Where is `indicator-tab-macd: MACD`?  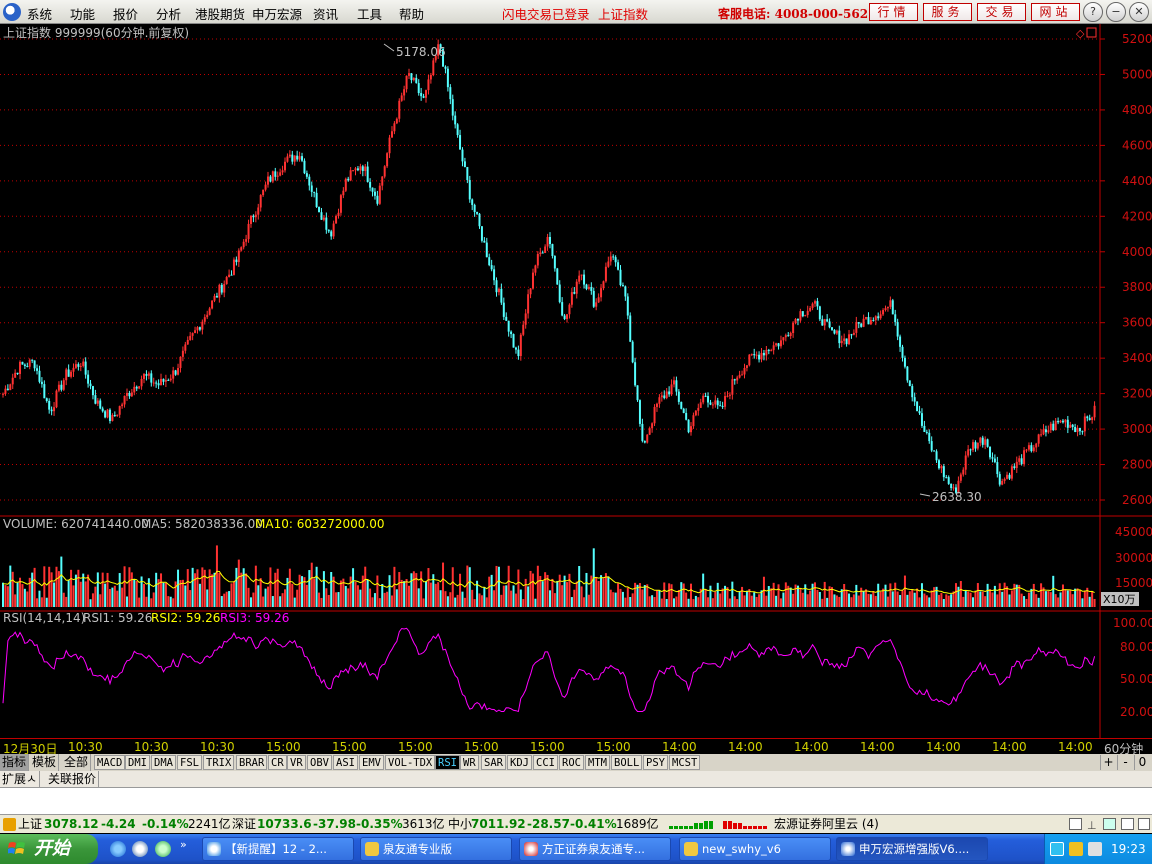 indicator-tab-macd: MACD is located at coordinates (110, 762).